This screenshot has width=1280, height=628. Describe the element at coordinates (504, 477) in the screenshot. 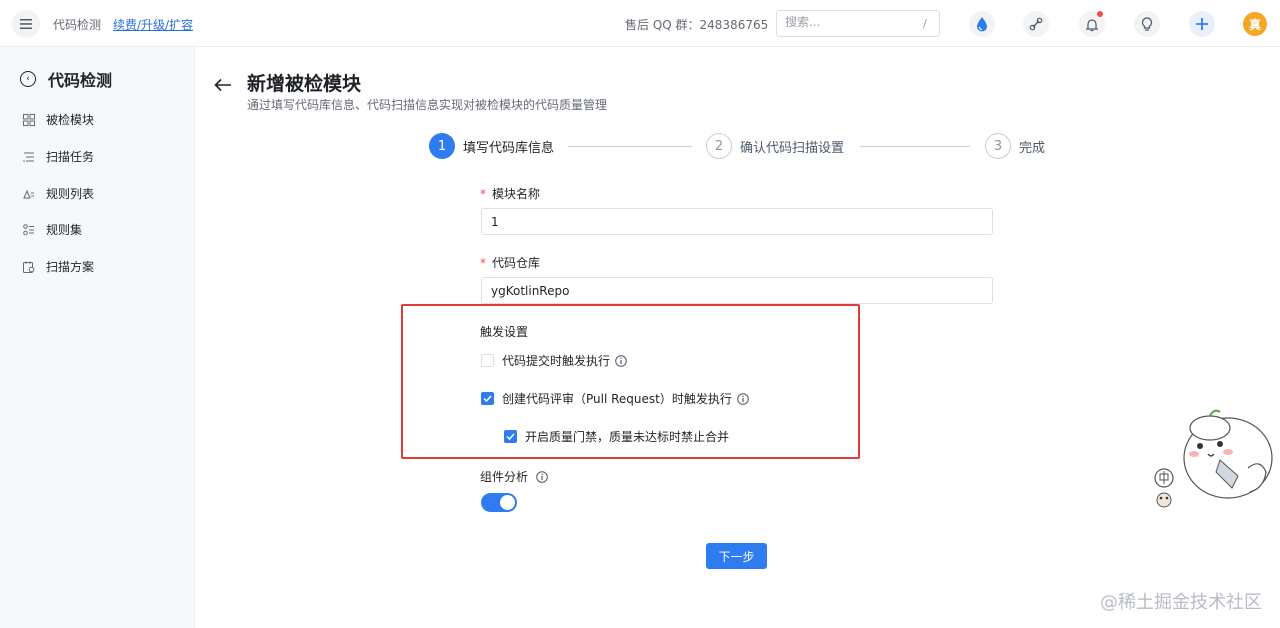

I see `component-analysis-label: 组件分析` at that location.